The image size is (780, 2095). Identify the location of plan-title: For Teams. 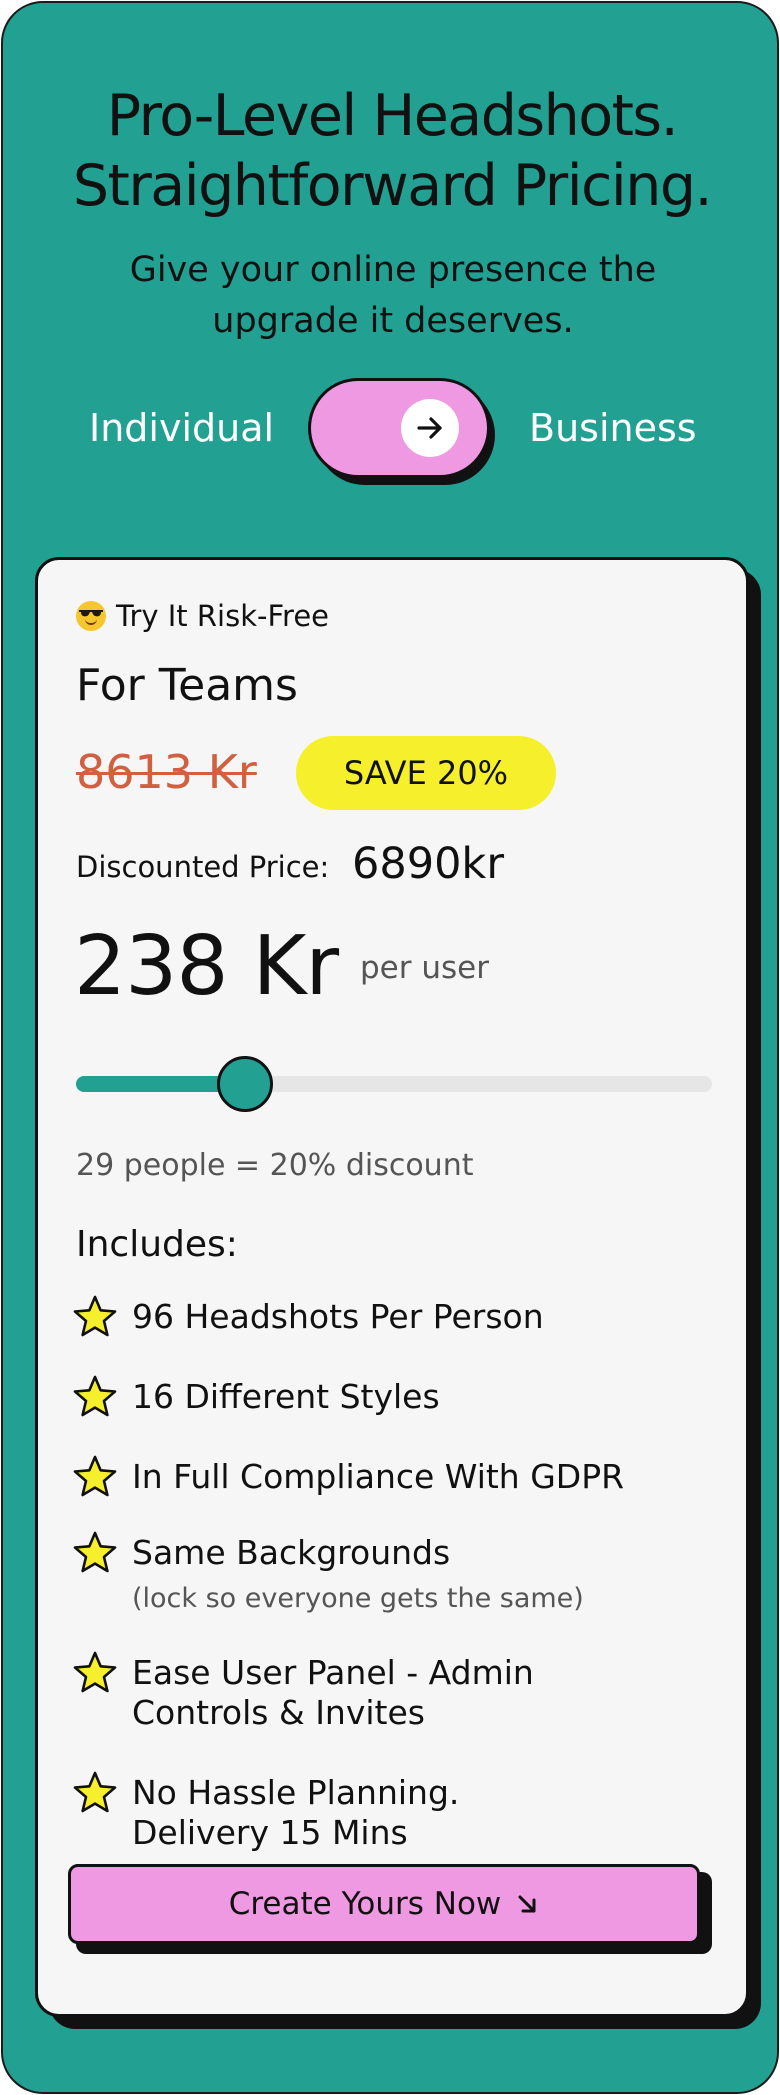
(187, 685).